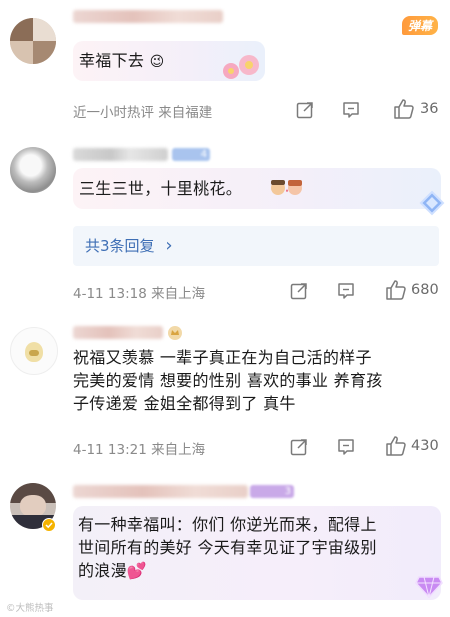 This screenshot has height=617, width=450. What do you see at coordinates (157, 62) in the screenshot?
I see `emoji: 😉` at bounding box center [157, 62].